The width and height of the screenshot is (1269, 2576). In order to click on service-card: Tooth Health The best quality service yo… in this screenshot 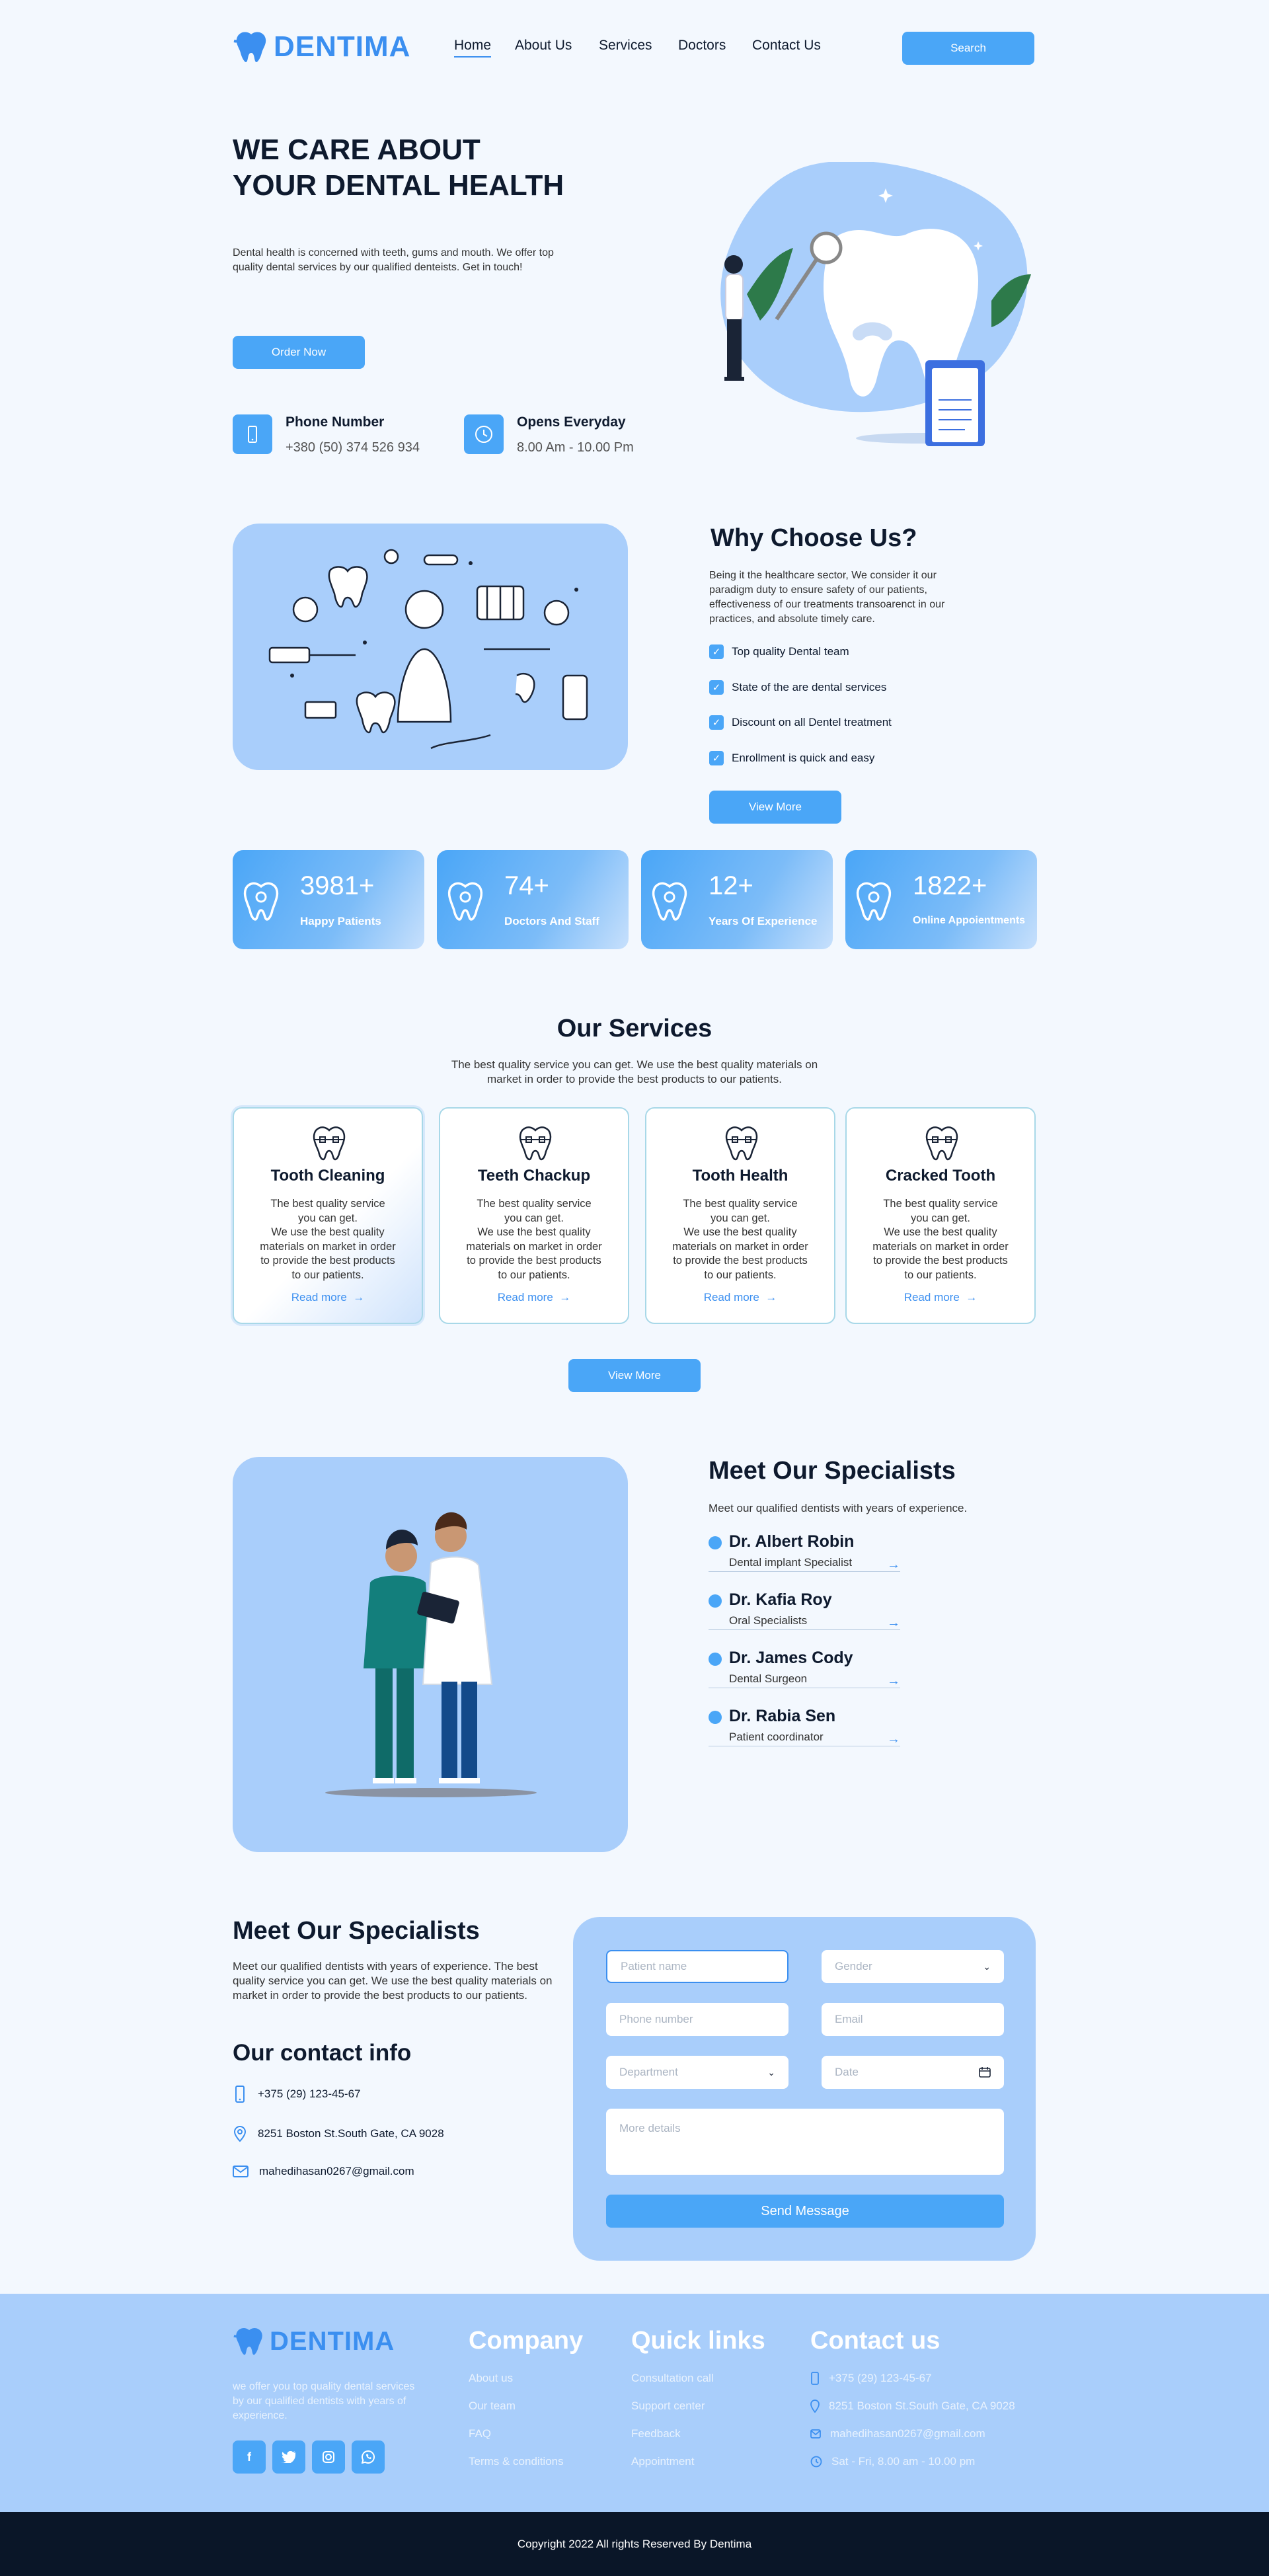, I will do `click(740, 1215)`.